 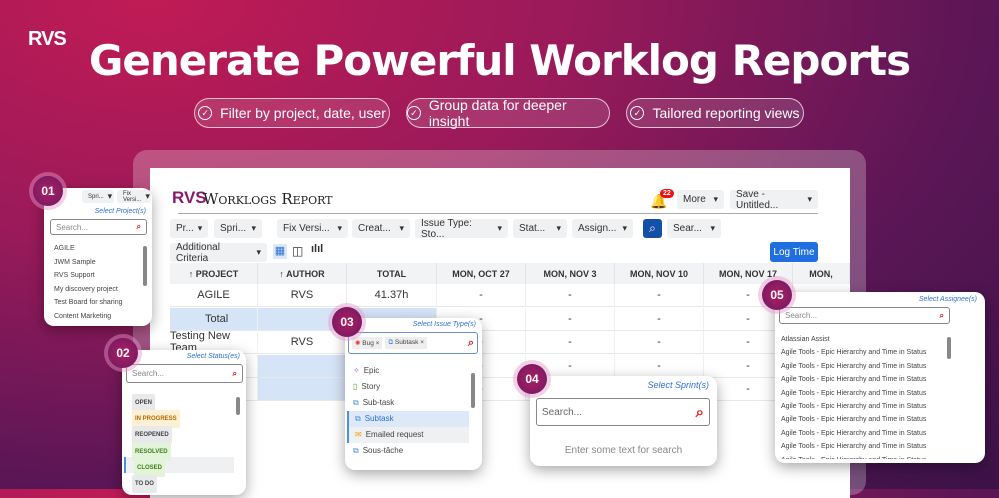 What do you see at coordinates (123, 353) in the screenshot?
I see `step-badge: 02` at bounding box center [123, 353].